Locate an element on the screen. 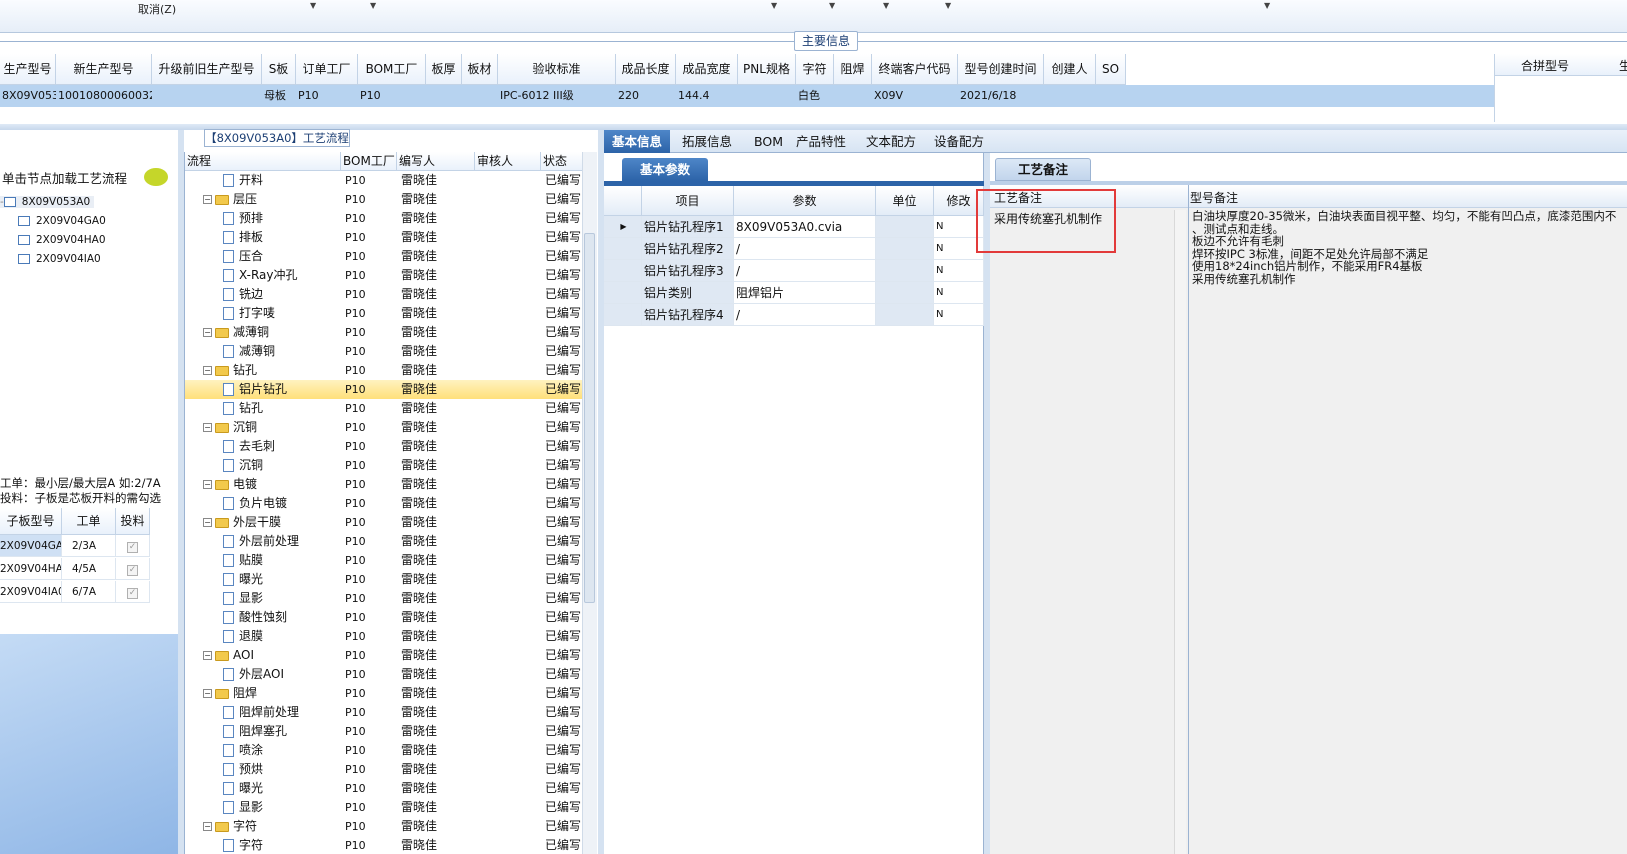 This screenshot has width=1627, height=854. flow-step: 字符 is located at coordinates (243, 845).